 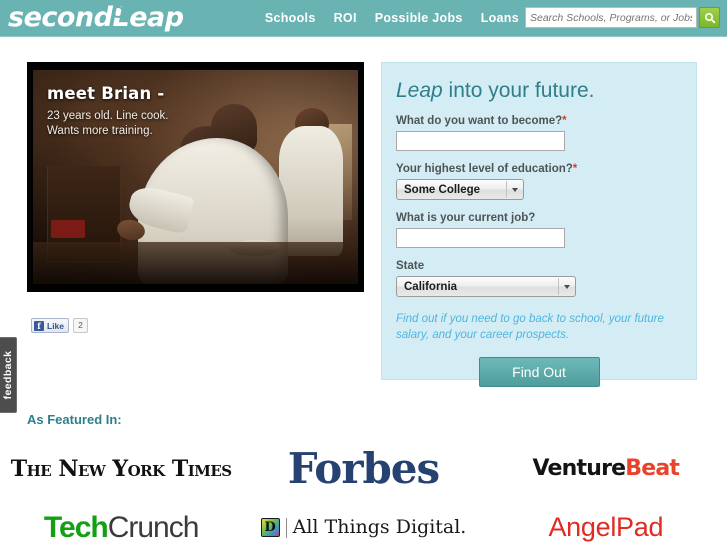 I want to click on hero-headline: meet Brian -, so click(x=106, y=93).